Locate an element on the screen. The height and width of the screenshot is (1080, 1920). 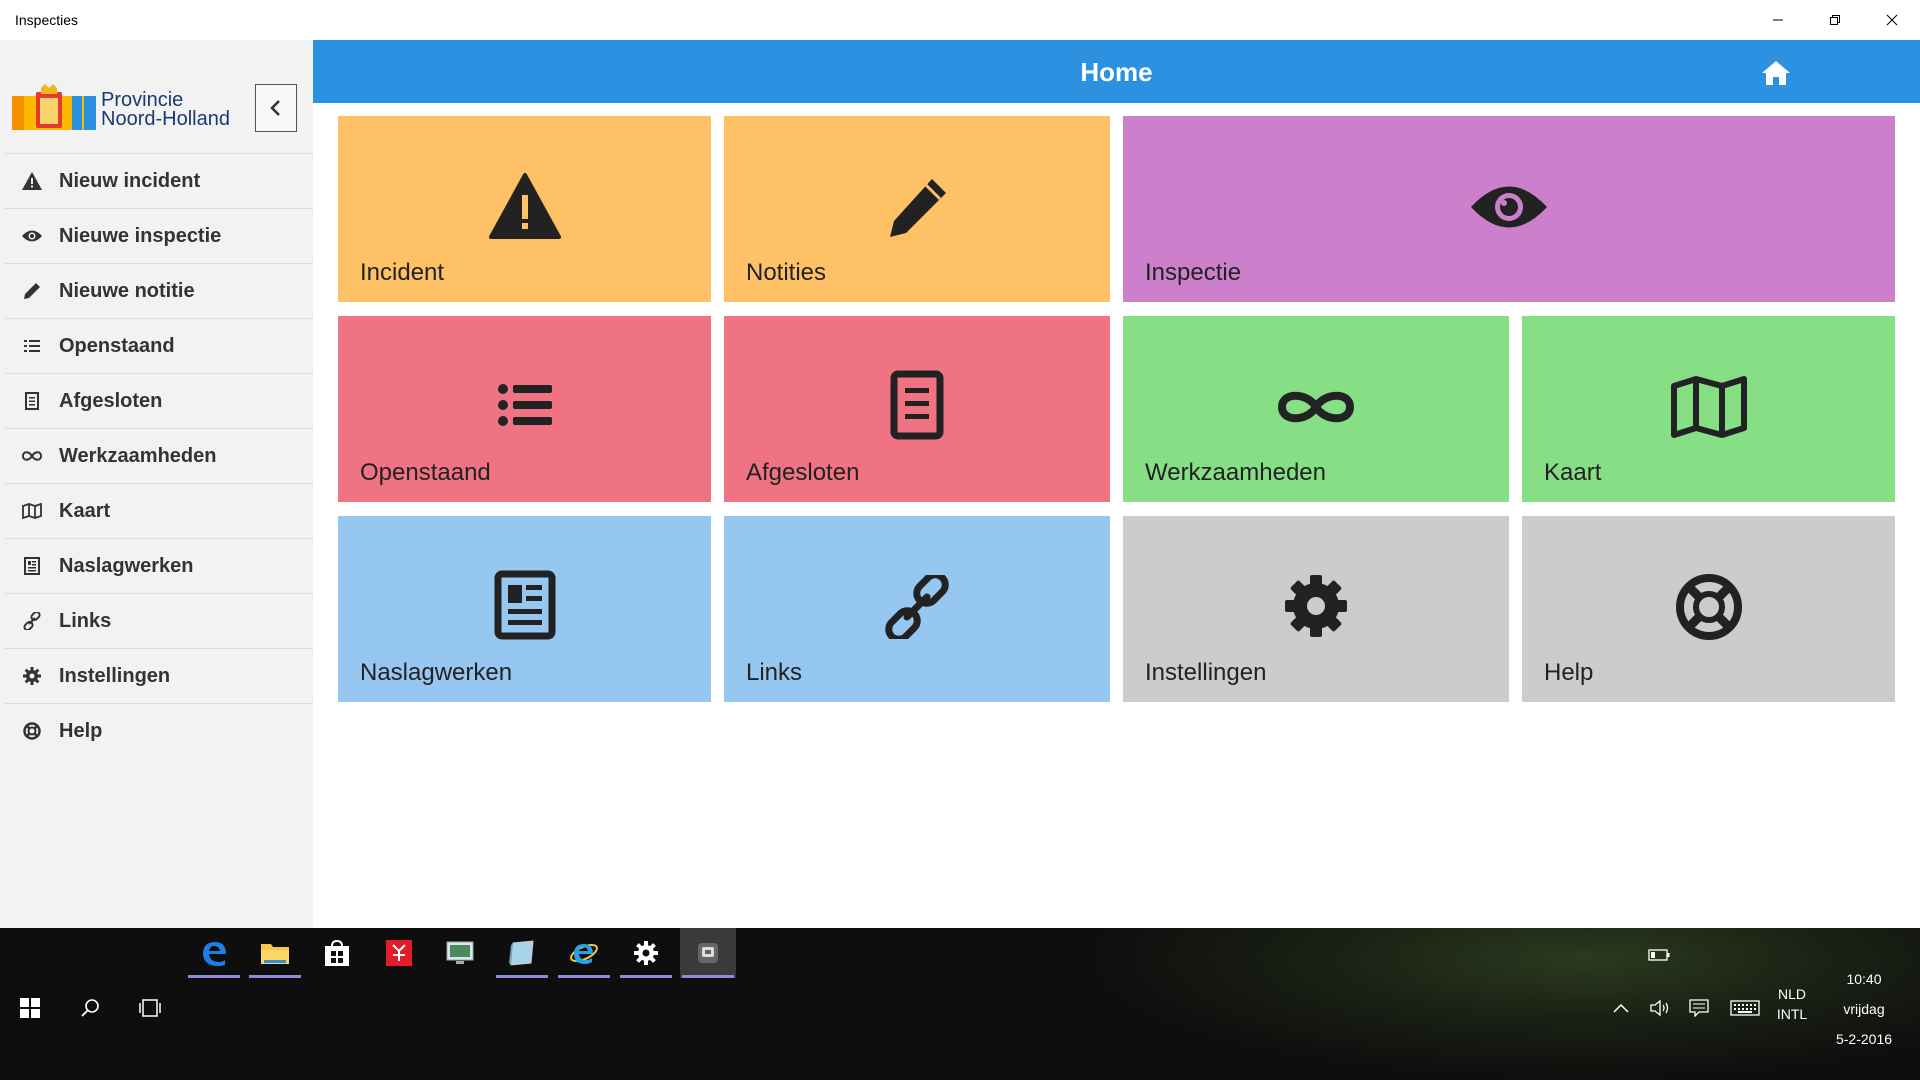
sidebar-item-nieuw-incident: Nieuw incident is located at coordinates (159, 180).